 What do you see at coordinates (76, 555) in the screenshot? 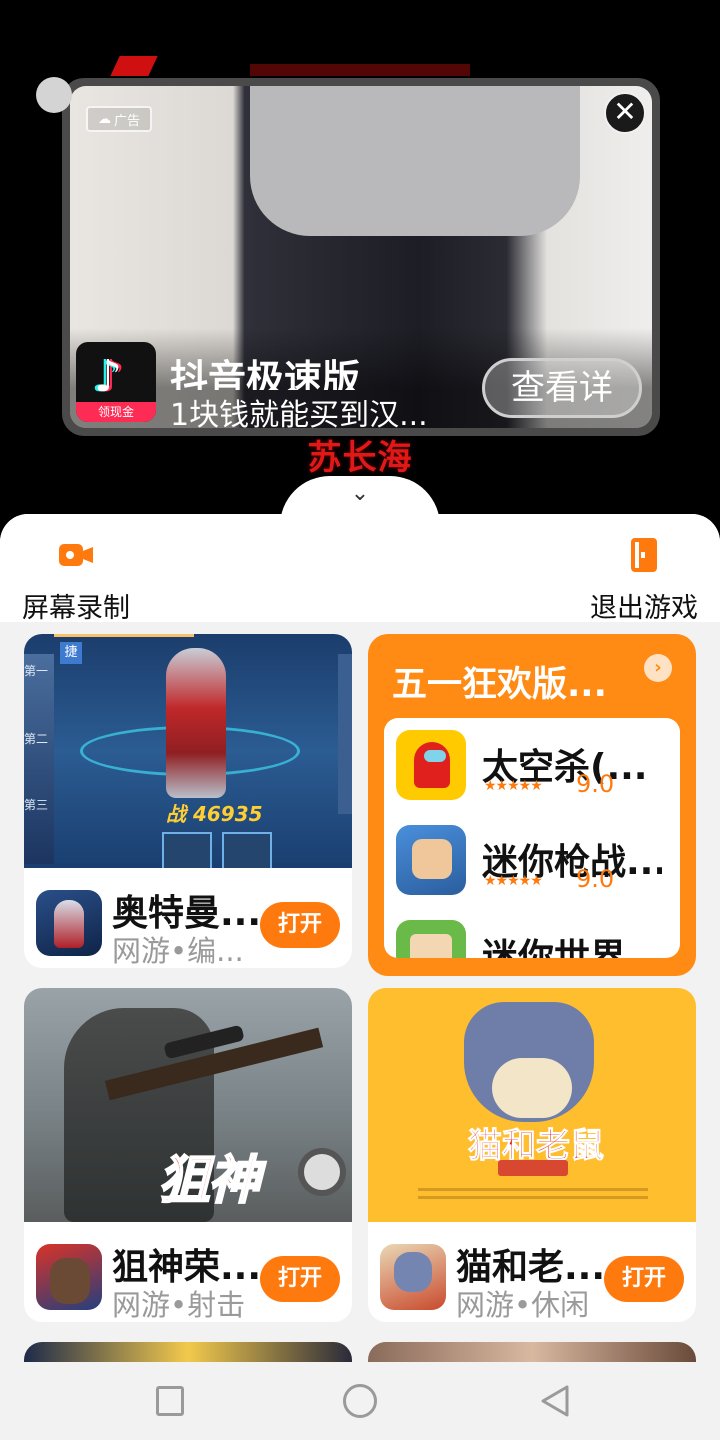
I see `video-camera-icon` at bounding box center [76, 555].